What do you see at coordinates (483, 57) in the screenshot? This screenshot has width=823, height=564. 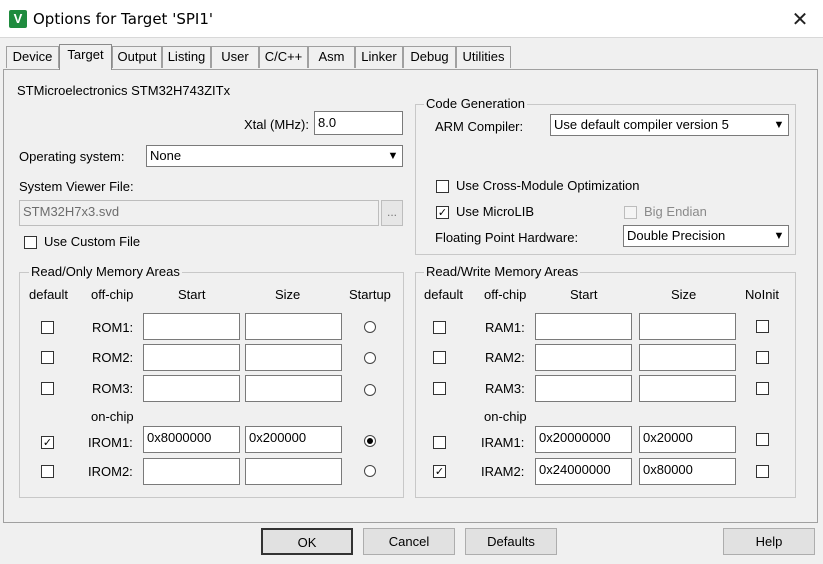 I see `tab-utilities: Utilities` at bounding box center [483, 57].